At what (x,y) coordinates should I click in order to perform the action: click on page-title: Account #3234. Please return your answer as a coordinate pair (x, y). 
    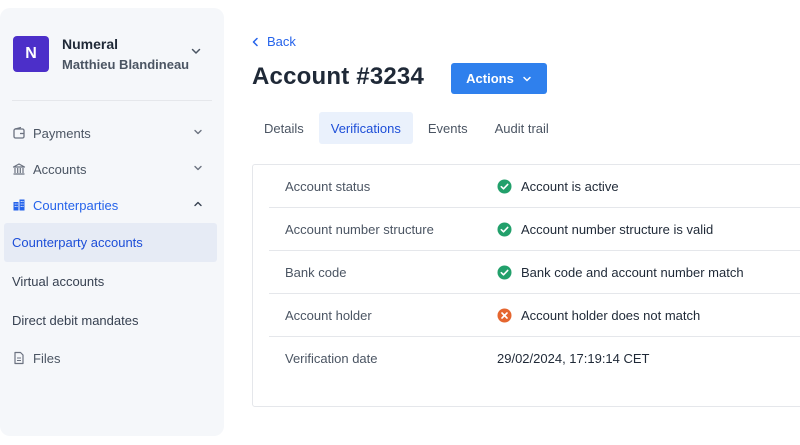
    Looking at the image, I should click on (338, 76).